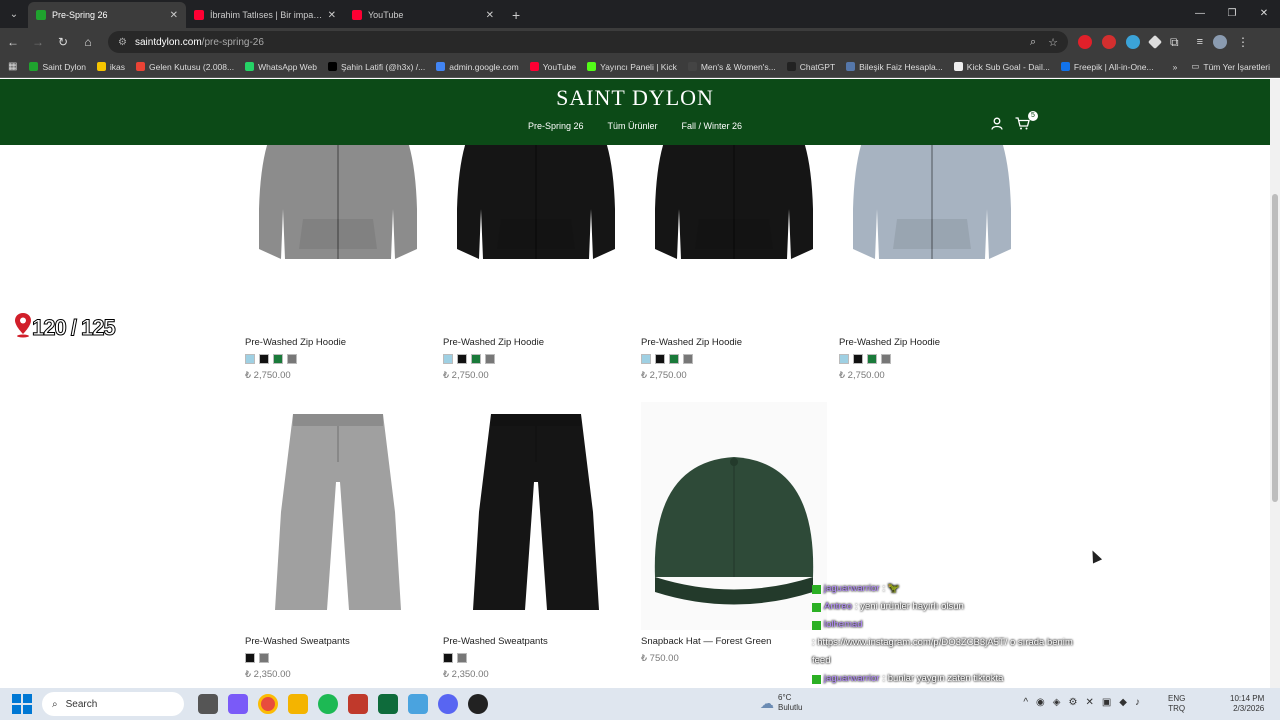 This screenshot has height=720, width=1280. I want to click on all-bookmarks-link: Tüm Yer İşaretleri, so click(1236, 67).